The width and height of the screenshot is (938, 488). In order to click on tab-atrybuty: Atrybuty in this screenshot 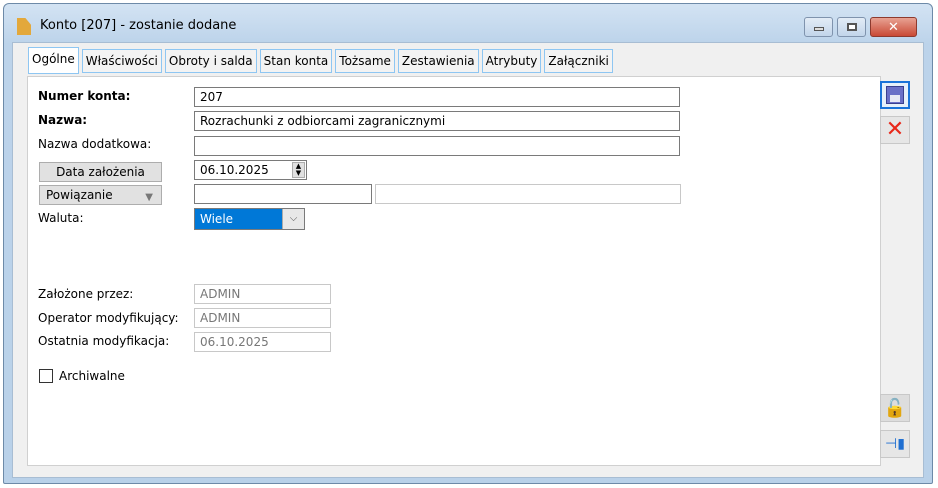, I will do `click(511, 61)`.